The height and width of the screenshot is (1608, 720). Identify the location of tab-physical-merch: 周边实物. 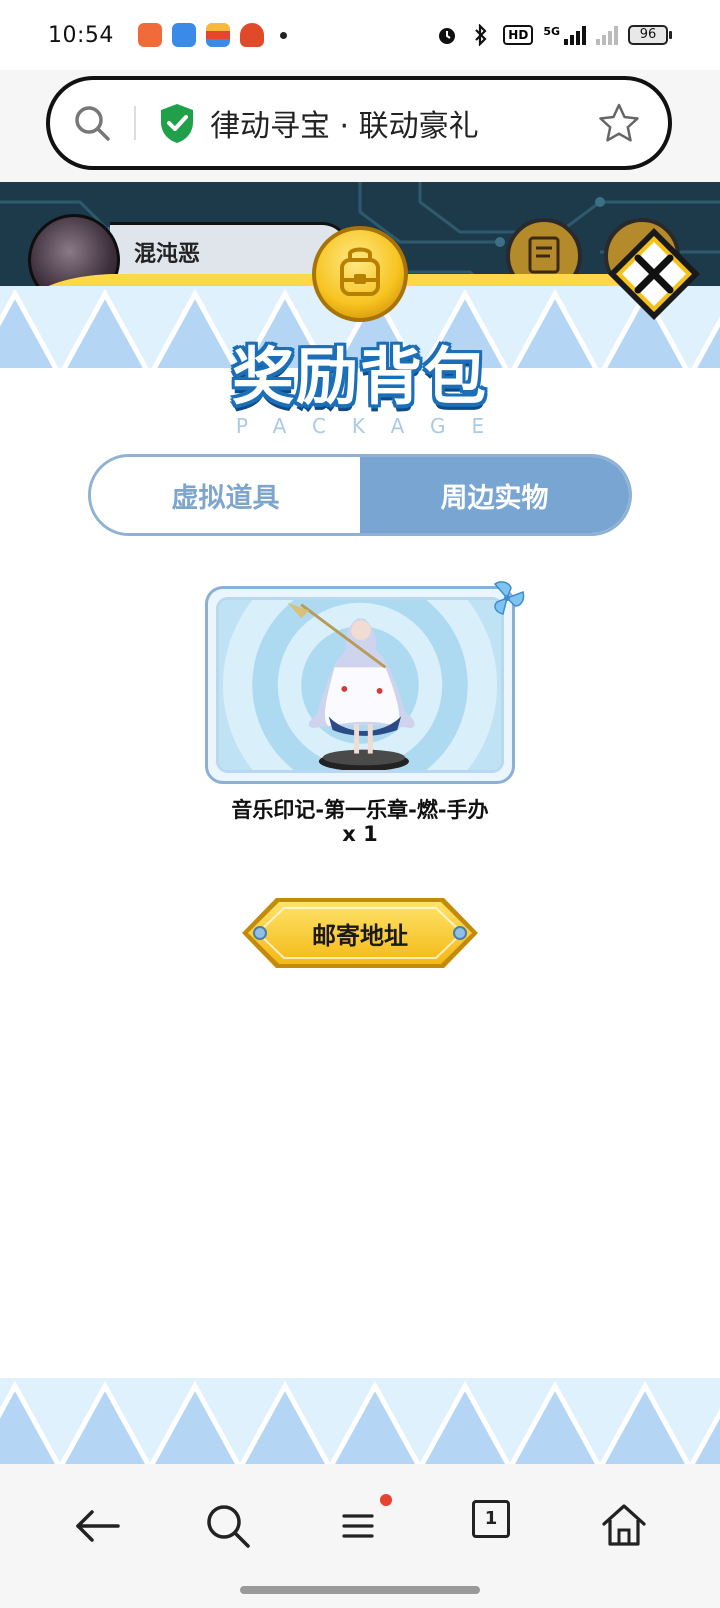
(494, 495).